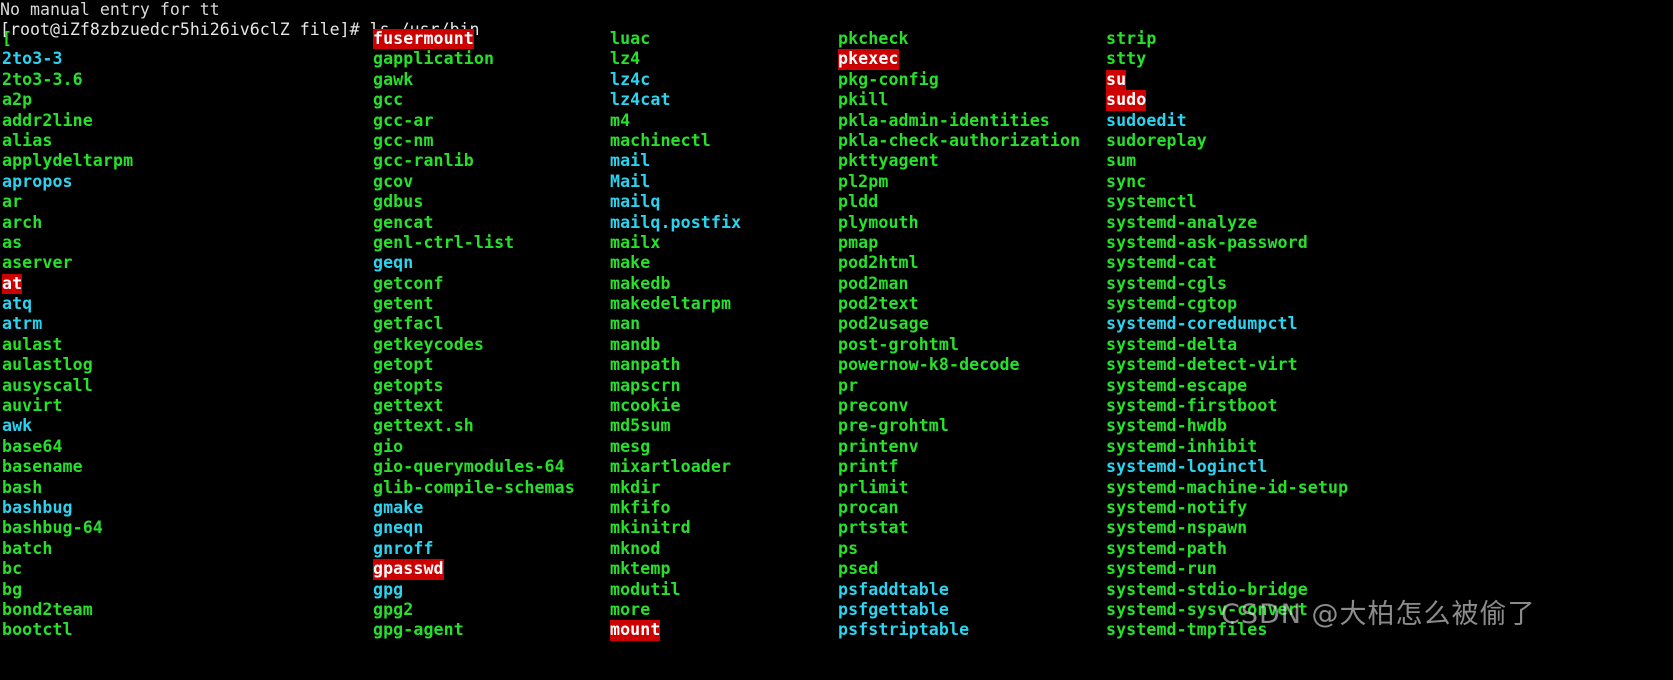 This screenshot has width=1673, height=680. I want to click on ls-entry: gneqn, so click(398, 528).